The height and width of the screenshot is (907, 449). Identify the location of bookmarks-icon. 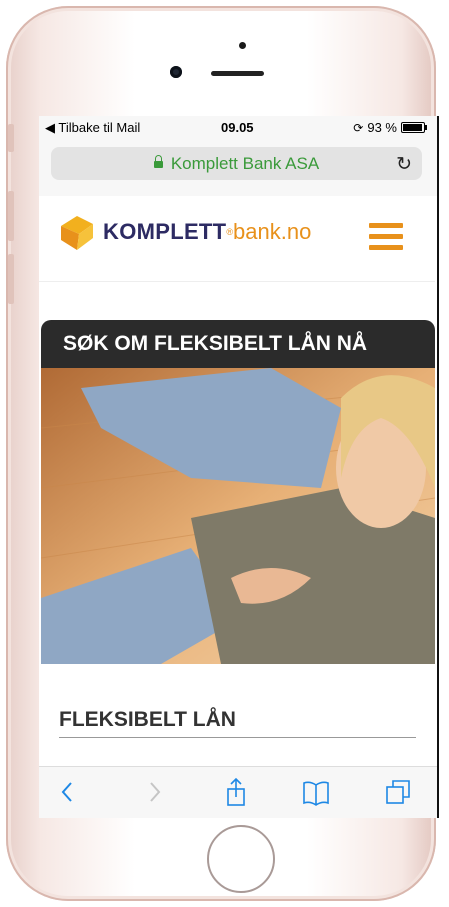
(316, 792).